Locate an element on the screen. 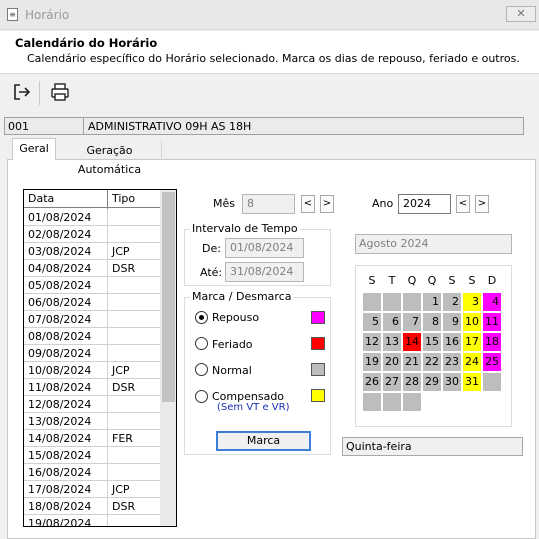 Image resolution: width=539 pixels, height=539 pixels. close-button: ✕ is located at coordinates (521, 14).